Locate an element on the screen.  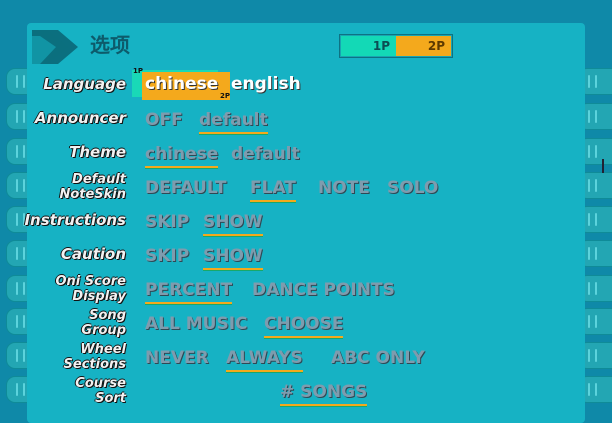
row-label-language: Language is located at coordinates (84, 84).